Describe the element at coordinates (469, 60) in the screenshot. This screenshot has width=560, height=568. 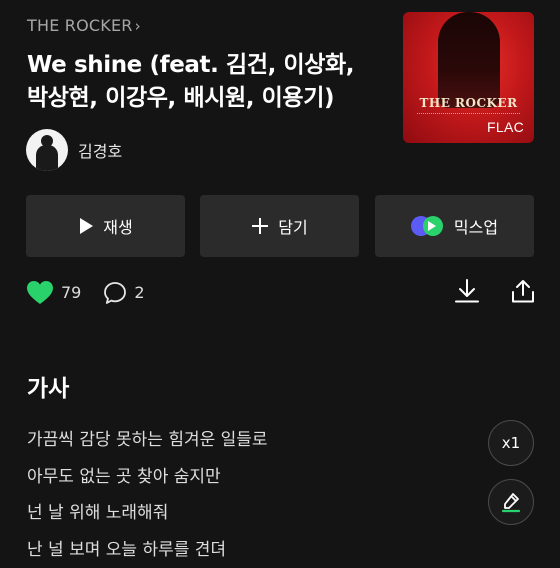
I see `cover-artwork-figure` at that location.